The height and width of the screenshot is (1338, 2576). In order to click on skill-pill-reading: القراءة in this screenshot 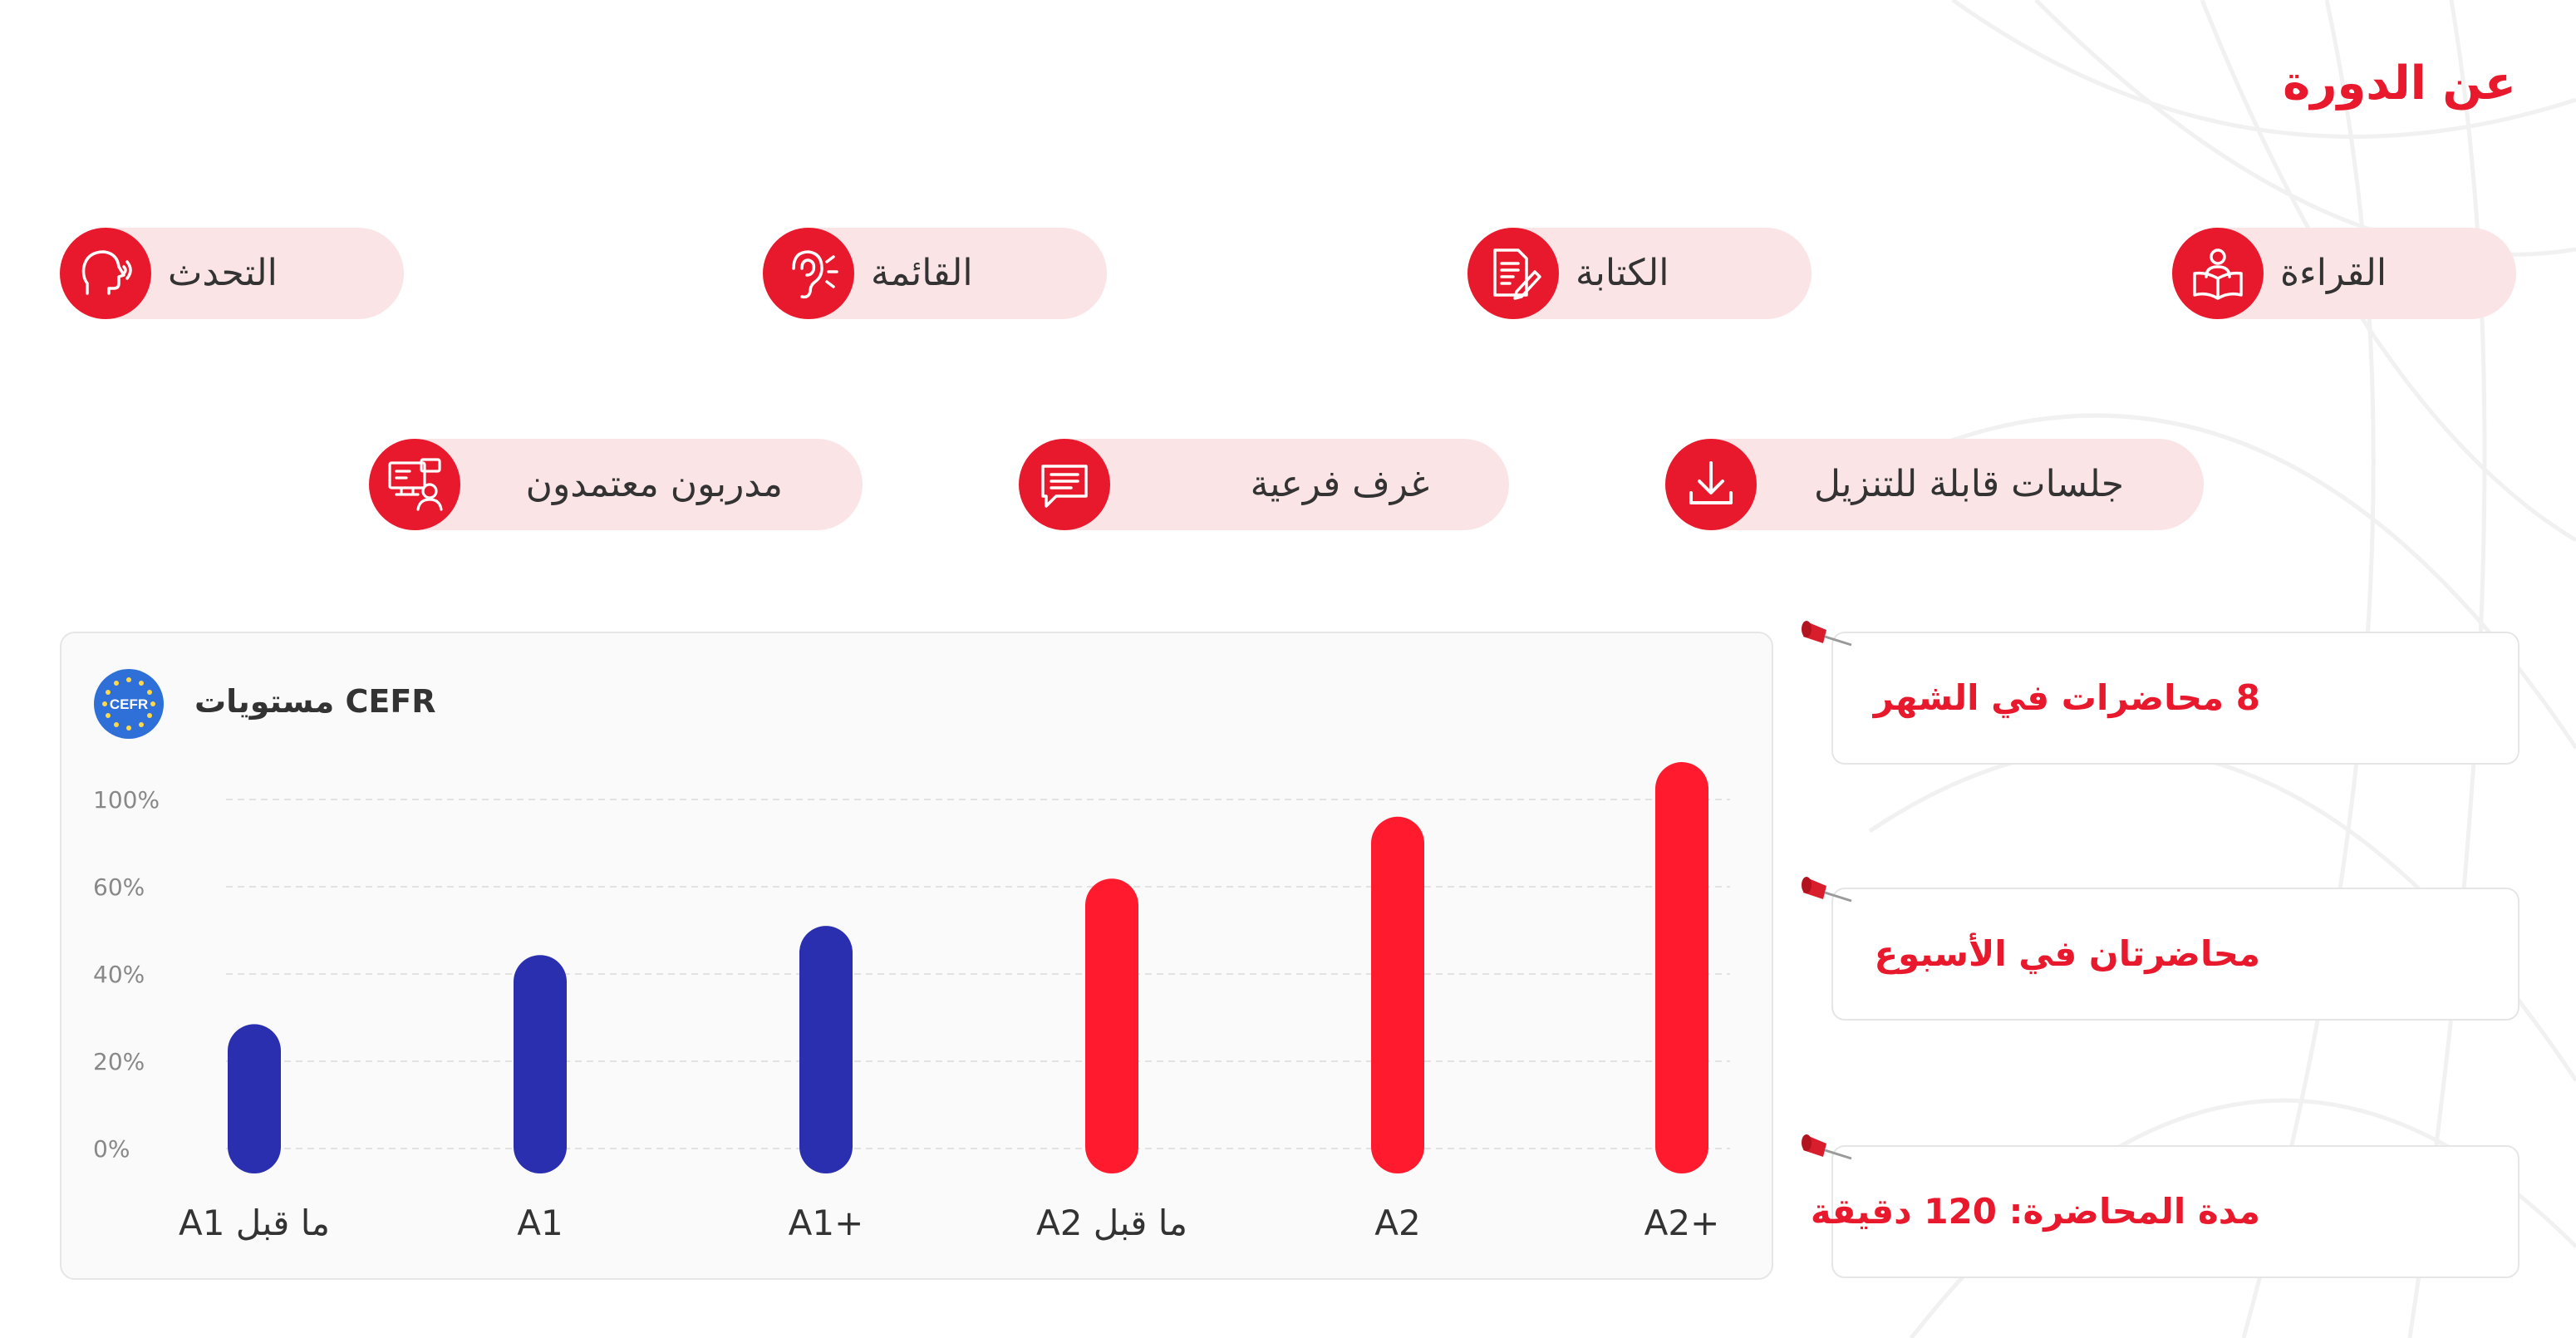, I will do `click(2344, 273)`.